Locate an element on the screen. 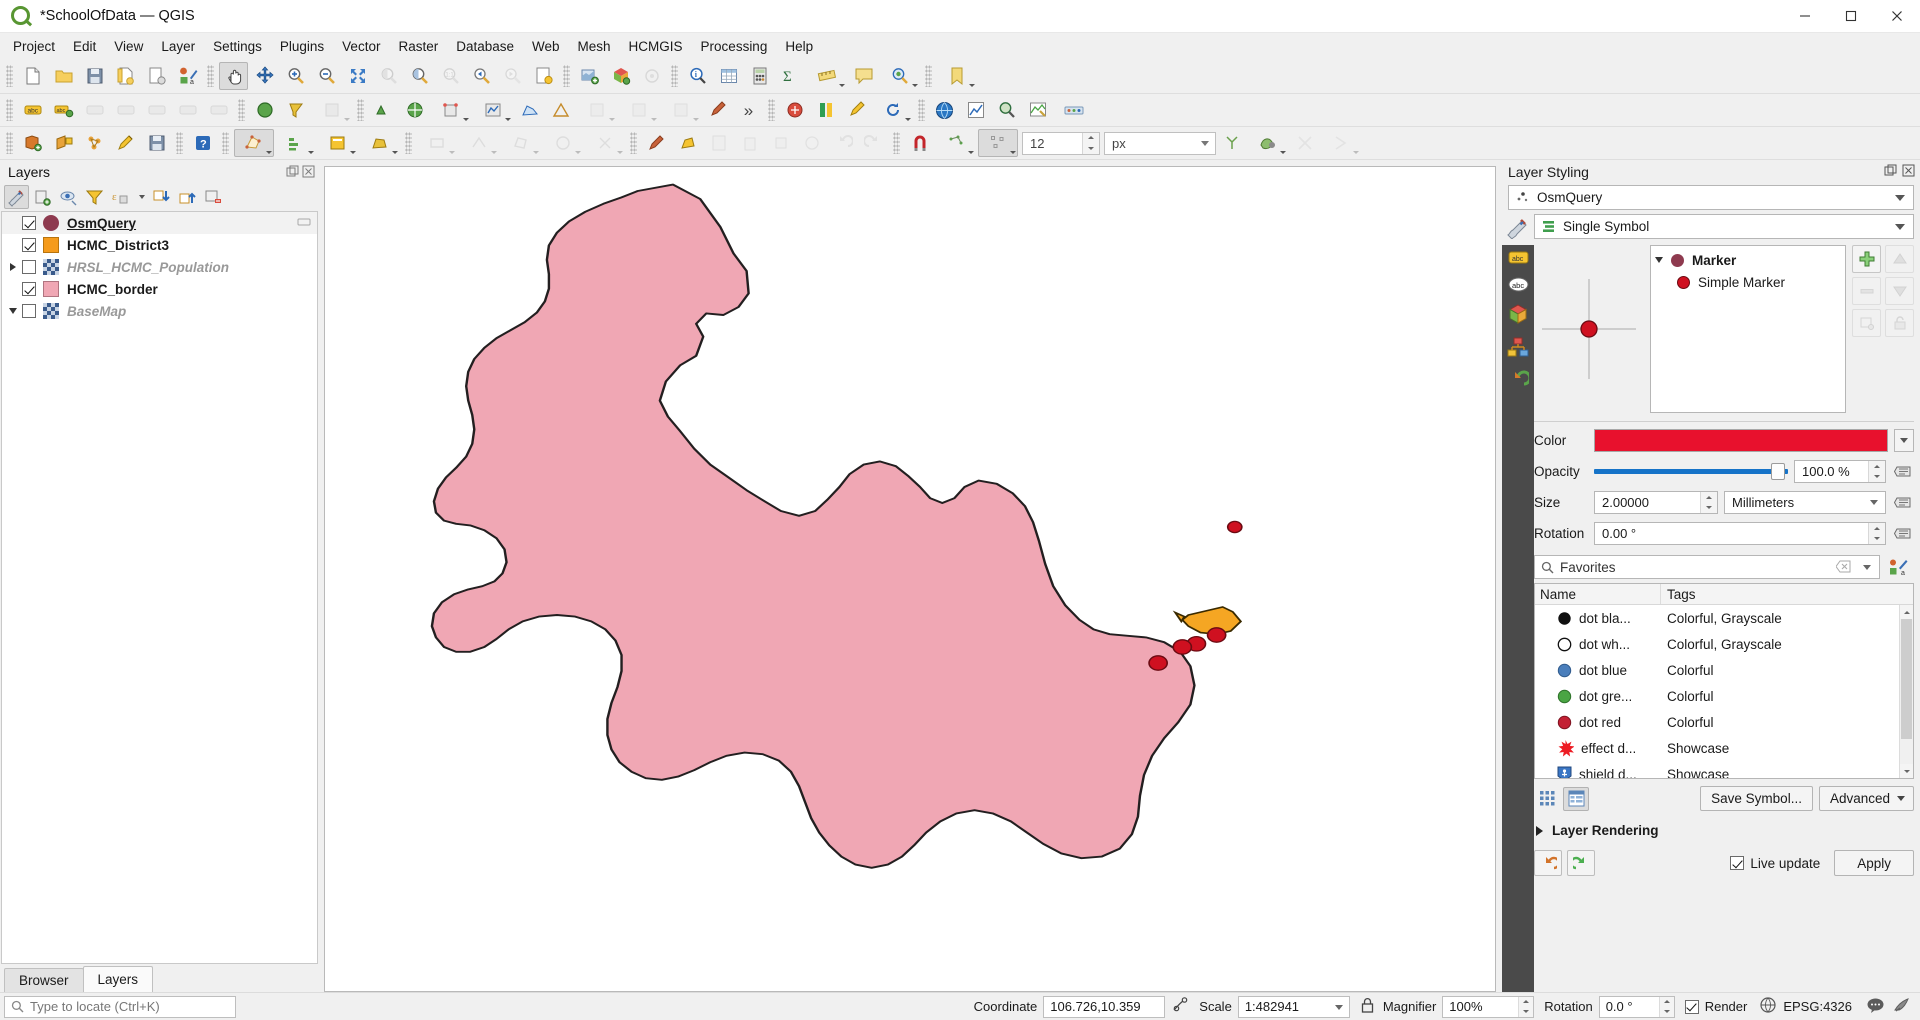  lock-scale-icon is located at coordinates (1367, 1007).